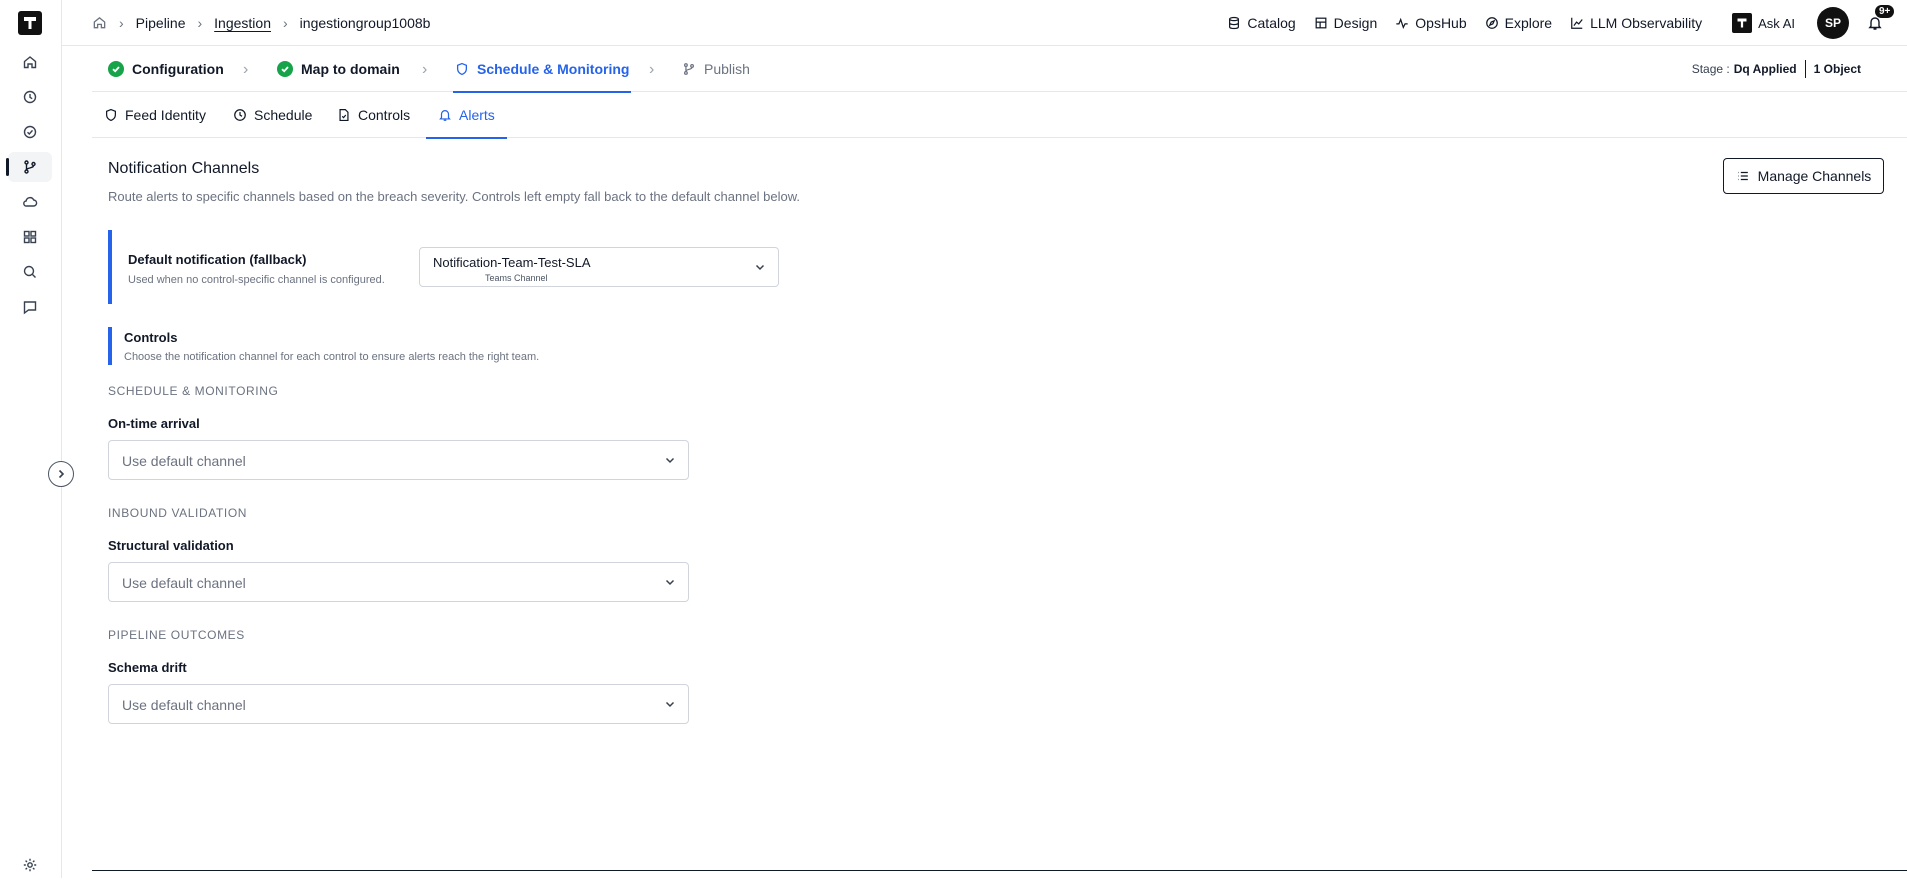 The image size is (1907, 880). Describe the element at coordinates (30, 97) in the screenshot. I see `history-icon` at that location.